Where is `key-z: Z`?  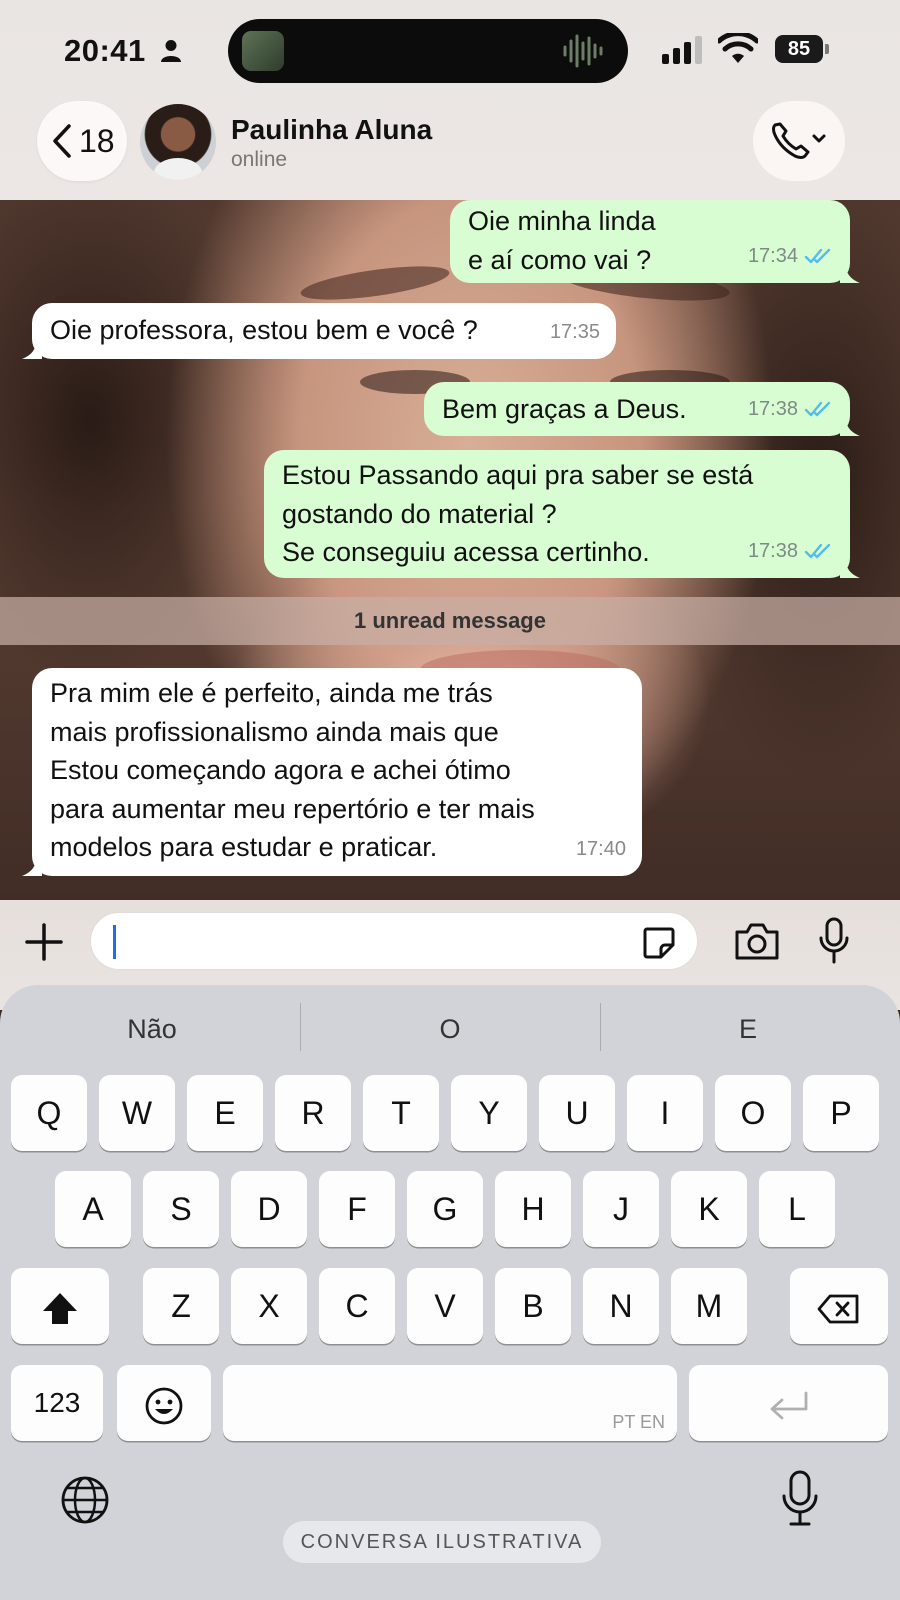 key-z: Z is located at coordinates (181, 1306).